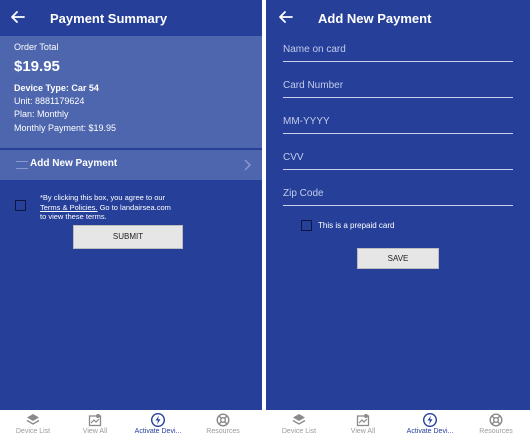 The width and height of the screenshot is (530, 444). What do you see at coordinates (398, 195) in the screenshot?
I see `zip-code-field: Zip Code` at bounding box center [398, 195].